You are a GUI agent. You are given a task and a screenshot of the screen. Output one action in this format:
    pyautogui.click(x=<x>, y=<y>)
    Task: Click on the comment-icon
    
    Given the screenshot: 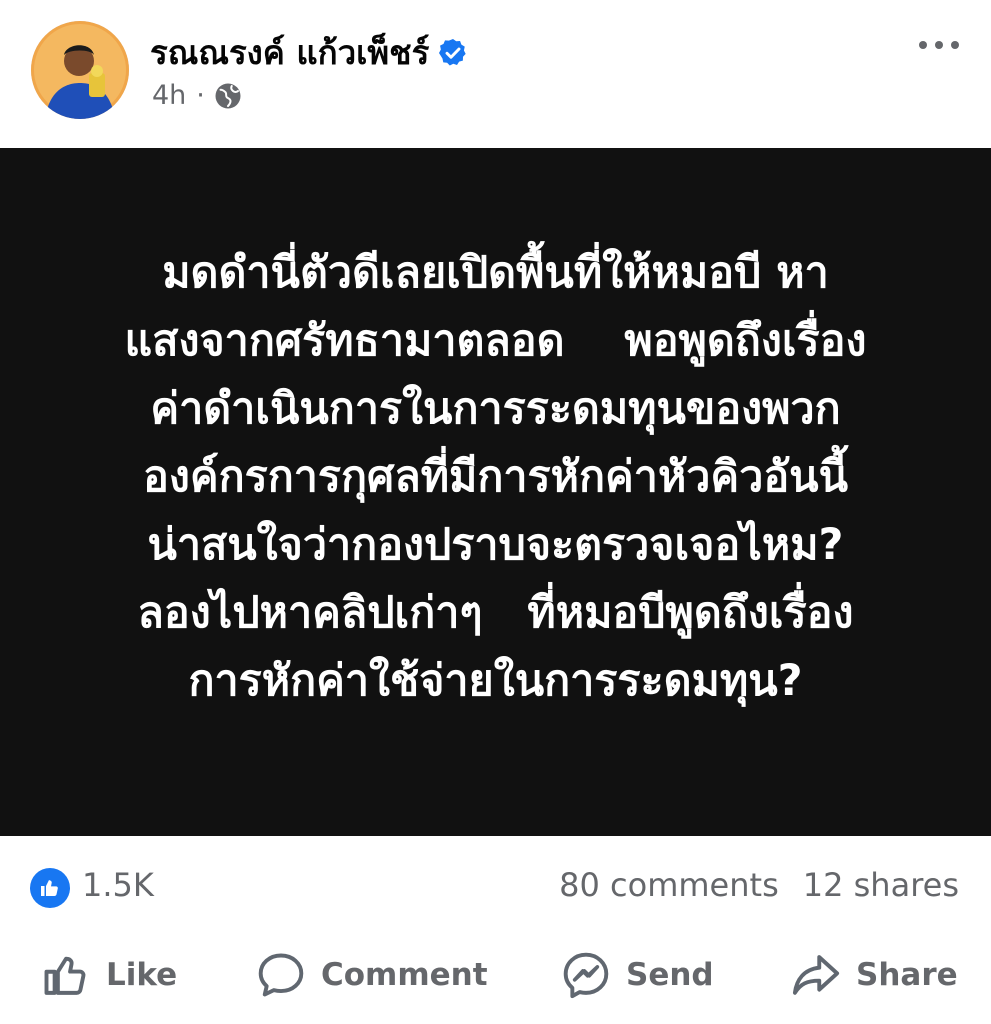 What is the action you would take?
    pyautogui.click(x=281, y=975)
    